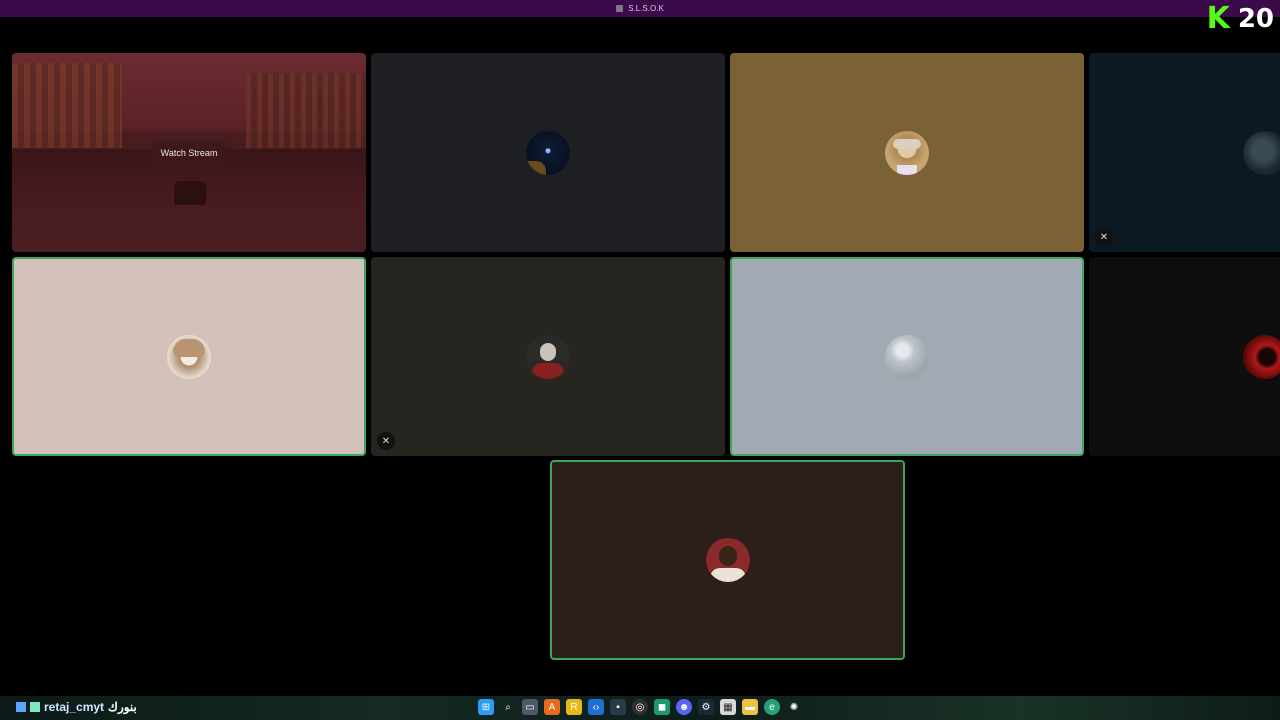  What do you see at coordinates (35, 707) in the screenshot?
I see `app-badge-icon` at bounding box center [35, 707].